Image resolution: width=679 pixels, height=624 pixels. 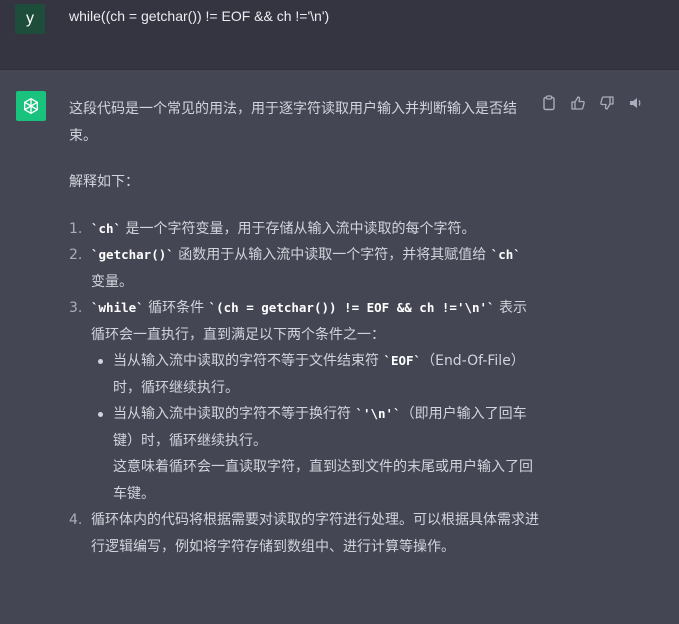 I want to click on user-avatar: y, so click(x=30, y=19).